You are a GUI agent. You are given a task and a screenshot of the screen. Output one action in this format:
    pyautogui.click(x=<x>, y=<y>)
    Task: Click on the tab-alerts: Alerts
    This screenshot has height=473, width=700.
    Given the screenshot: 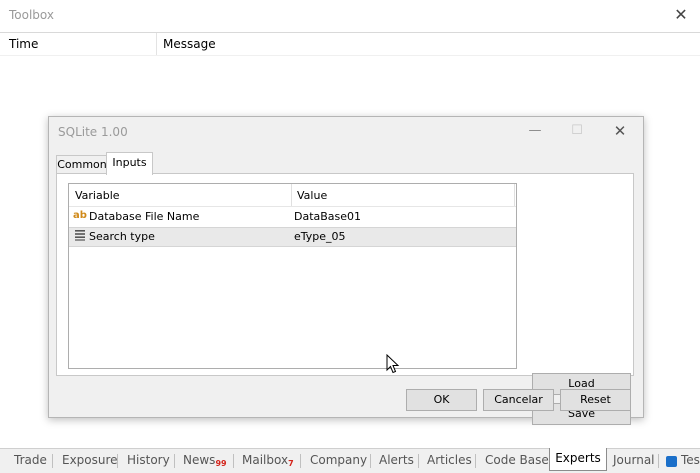 What is the action you would take?
    pyautogui.click(x=396, y=460)
    